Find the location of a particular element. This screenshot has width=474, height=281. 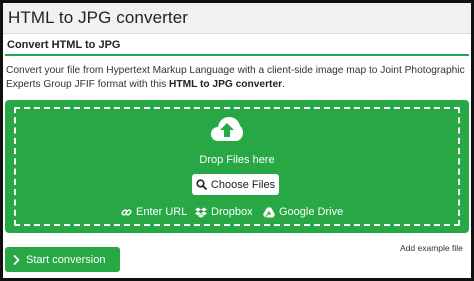

section-divider is located at coordinates (237, 55).